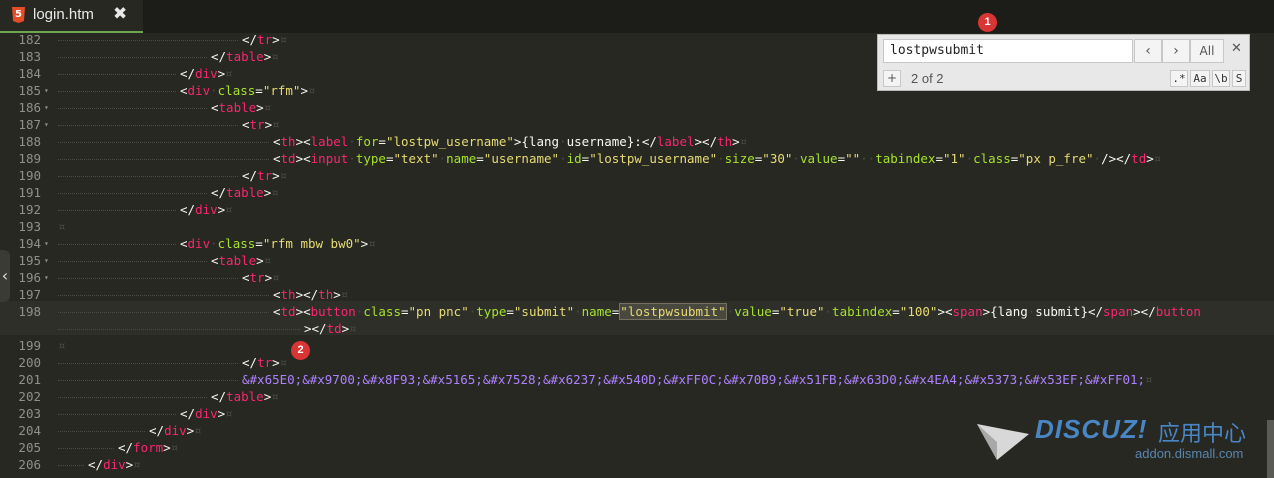 This screenshot has height=478, width=1274. What do you see at coordinates (264, 362) in the screenshot?
I see `code-text: </tr>¤` at bounding box center [264, 362].